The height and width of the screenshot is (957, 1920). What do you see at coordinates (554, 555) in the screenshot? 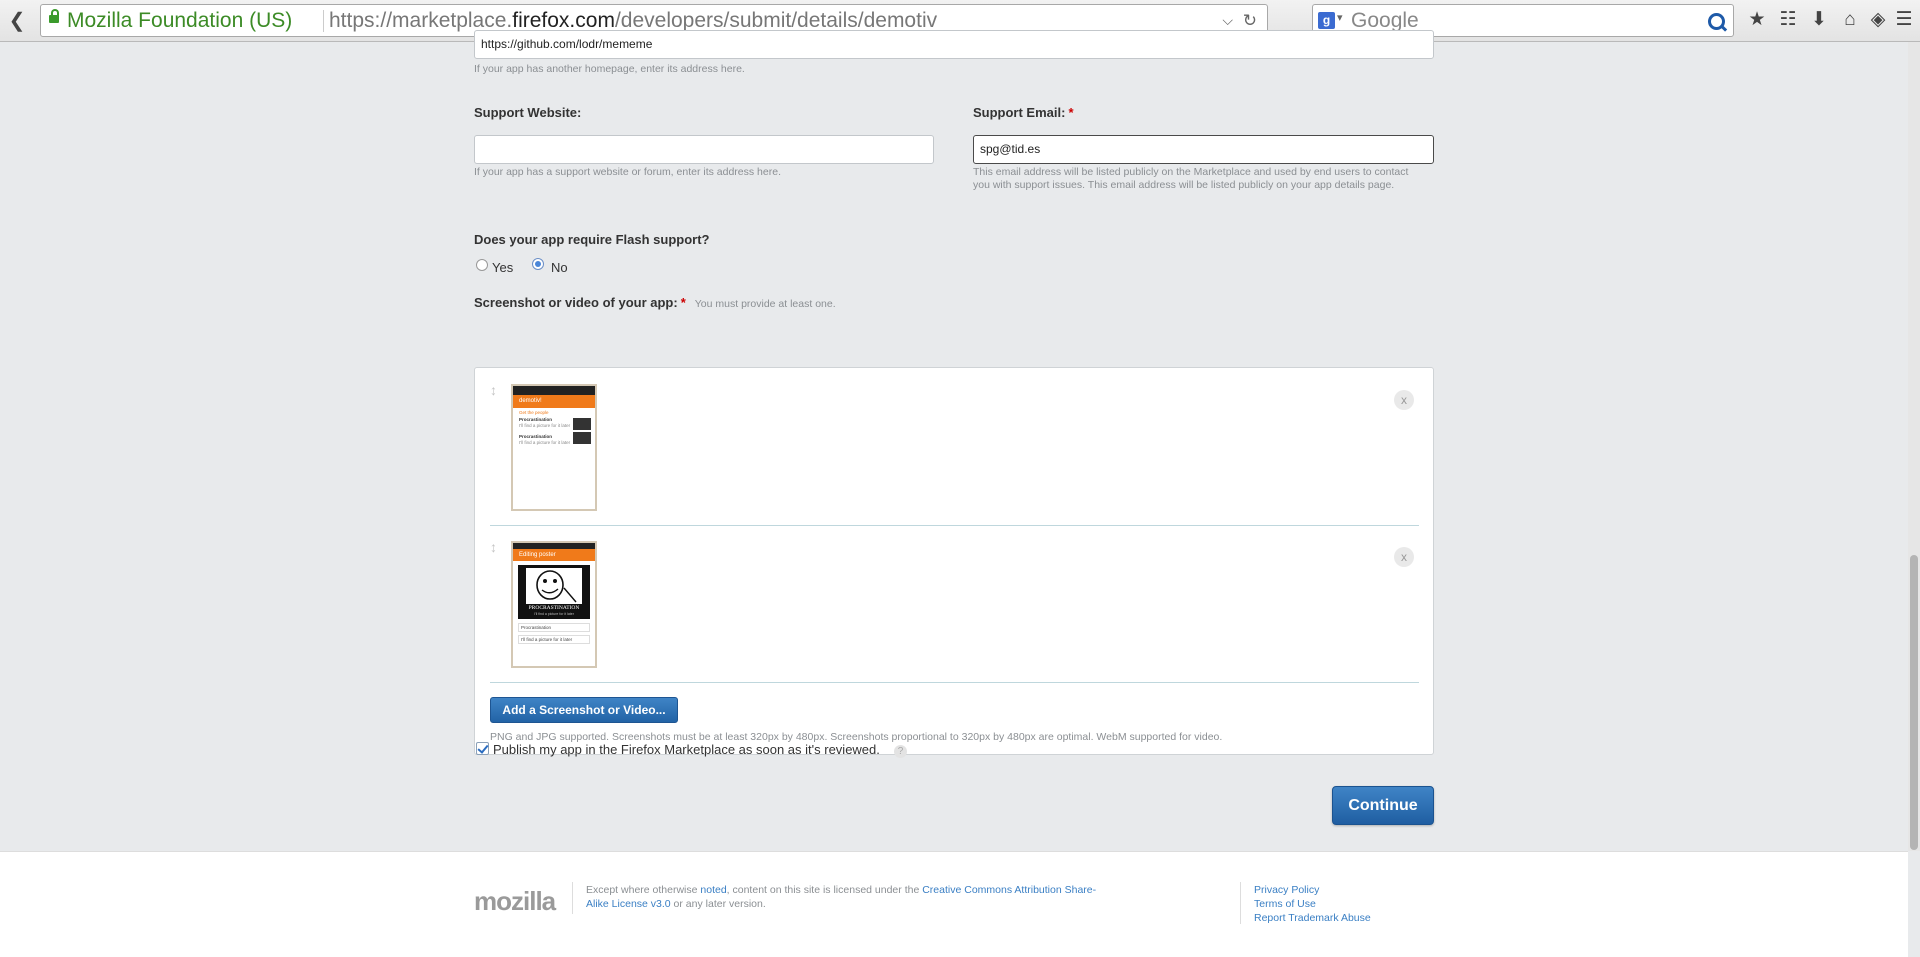
I see `thumb-app-header: Editing poster` at bounding box center [554, 555].